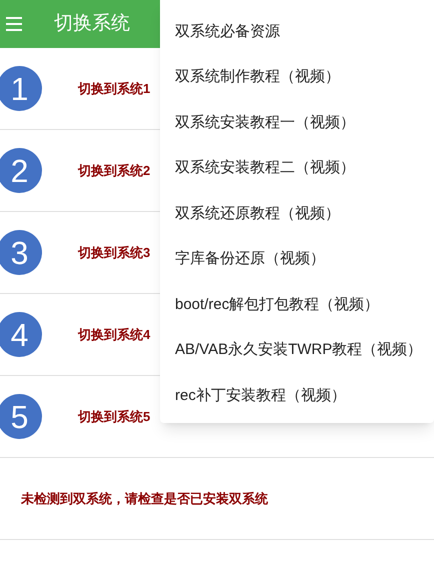  Describe the element at coordinates (114, 170) in the screenshot. I see `switch-system-button: 切换到系统2` at that location.